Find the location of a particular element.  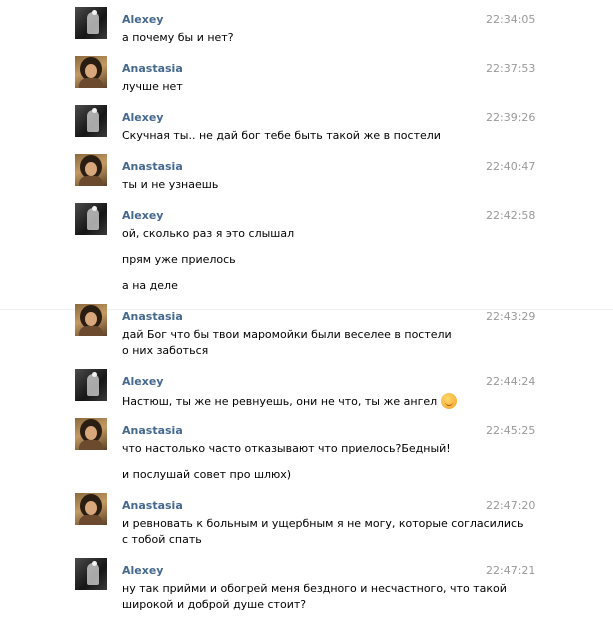

message-time: 22:40:47 is located at coordinates (511, 166).